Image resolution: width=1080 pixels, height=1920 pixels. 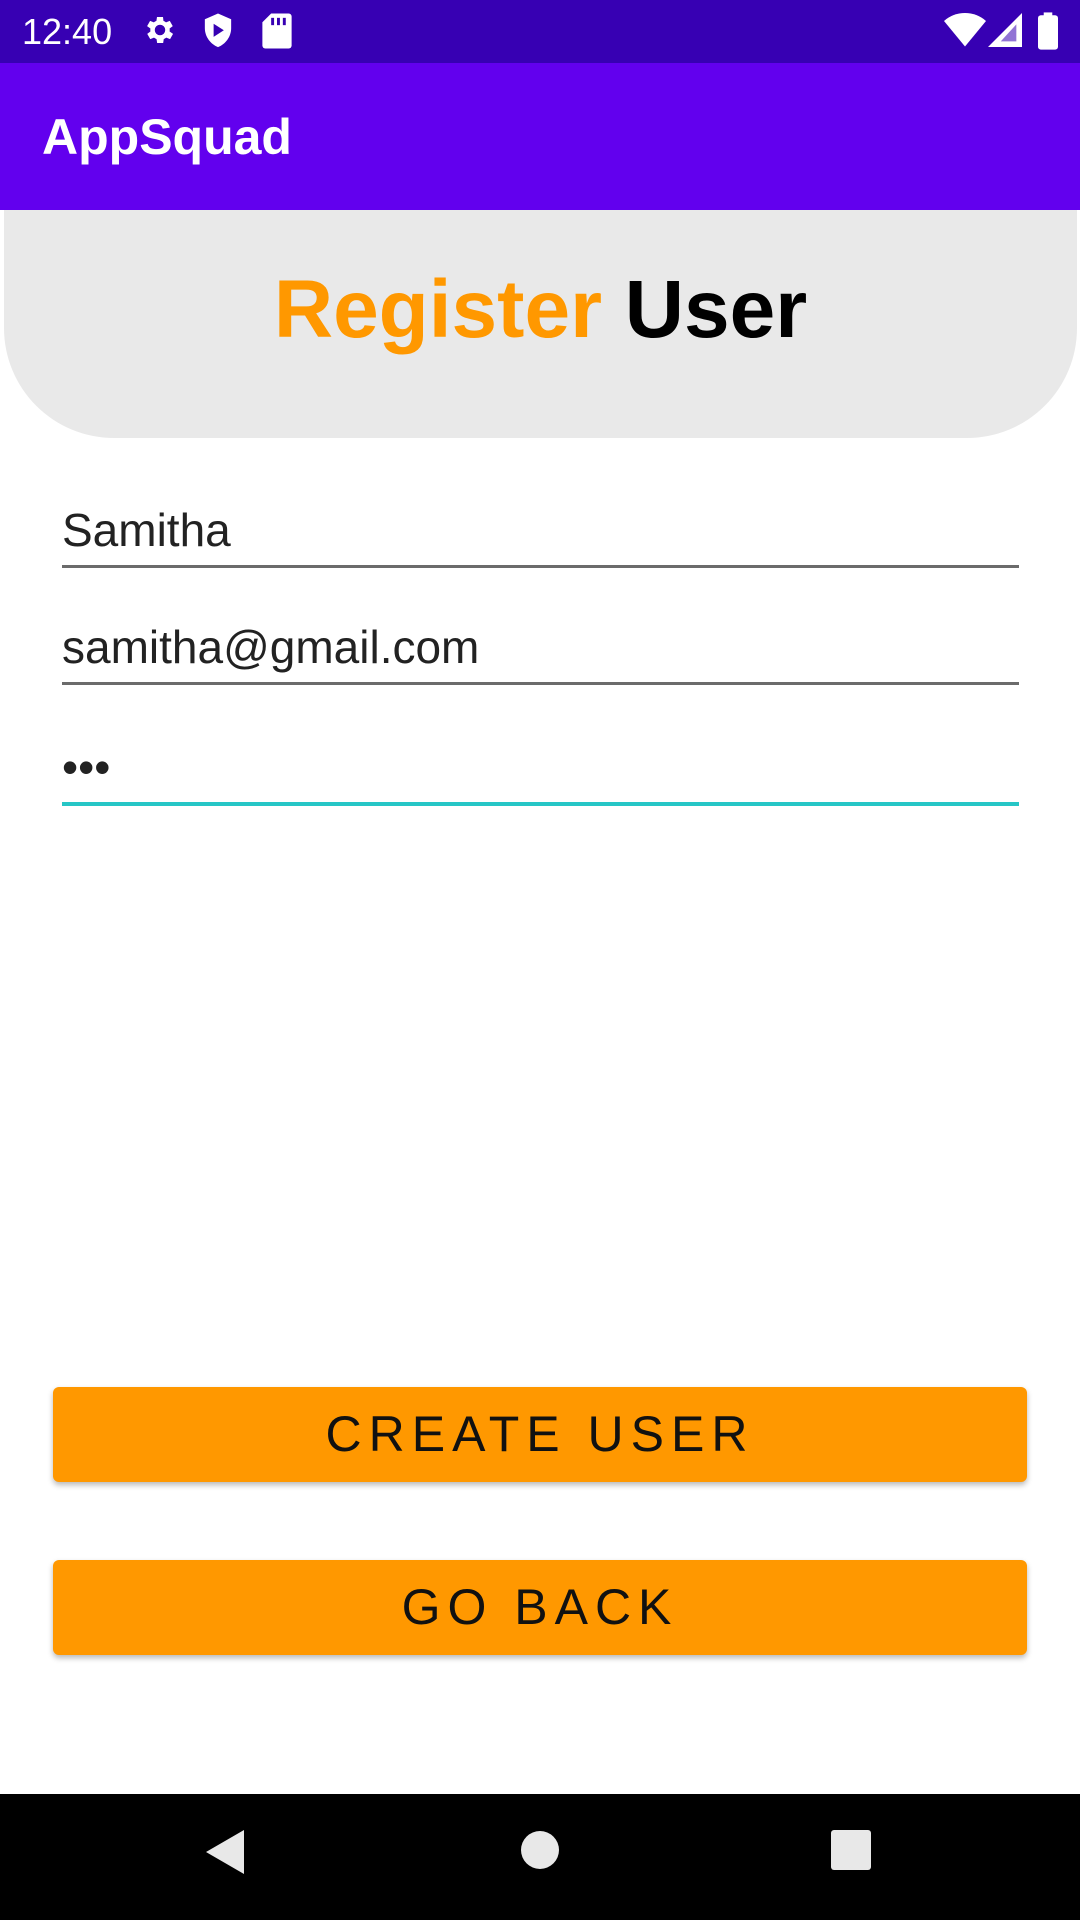 I want to click on page-title-accent: Register, so click(x=437, y=309).